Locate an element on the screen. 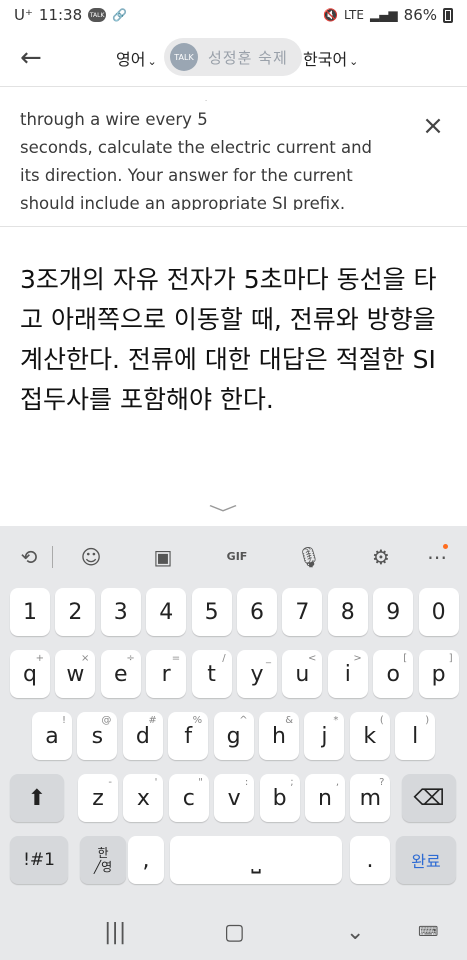 Image resolution: width=467 pixels, height=960 pixels. key-secondary-label: / is located at coordinates (224, 658).